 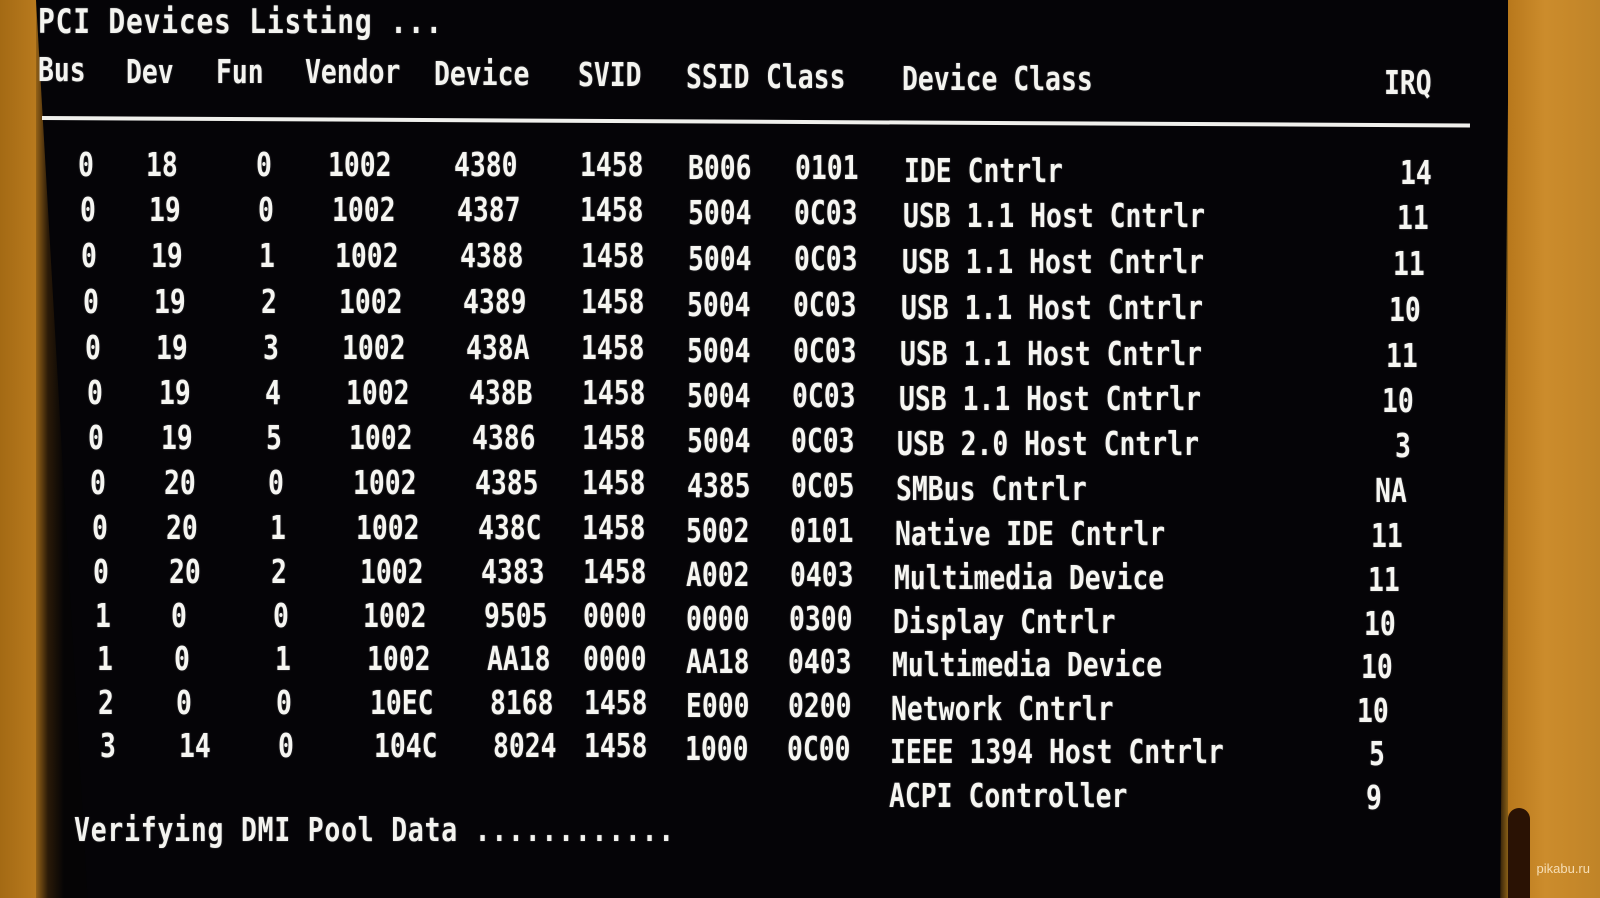 What do you see at coordinates (525, 745) in the screenshot?
I see `cell-device: 8024` at bounding box center [525, 745].